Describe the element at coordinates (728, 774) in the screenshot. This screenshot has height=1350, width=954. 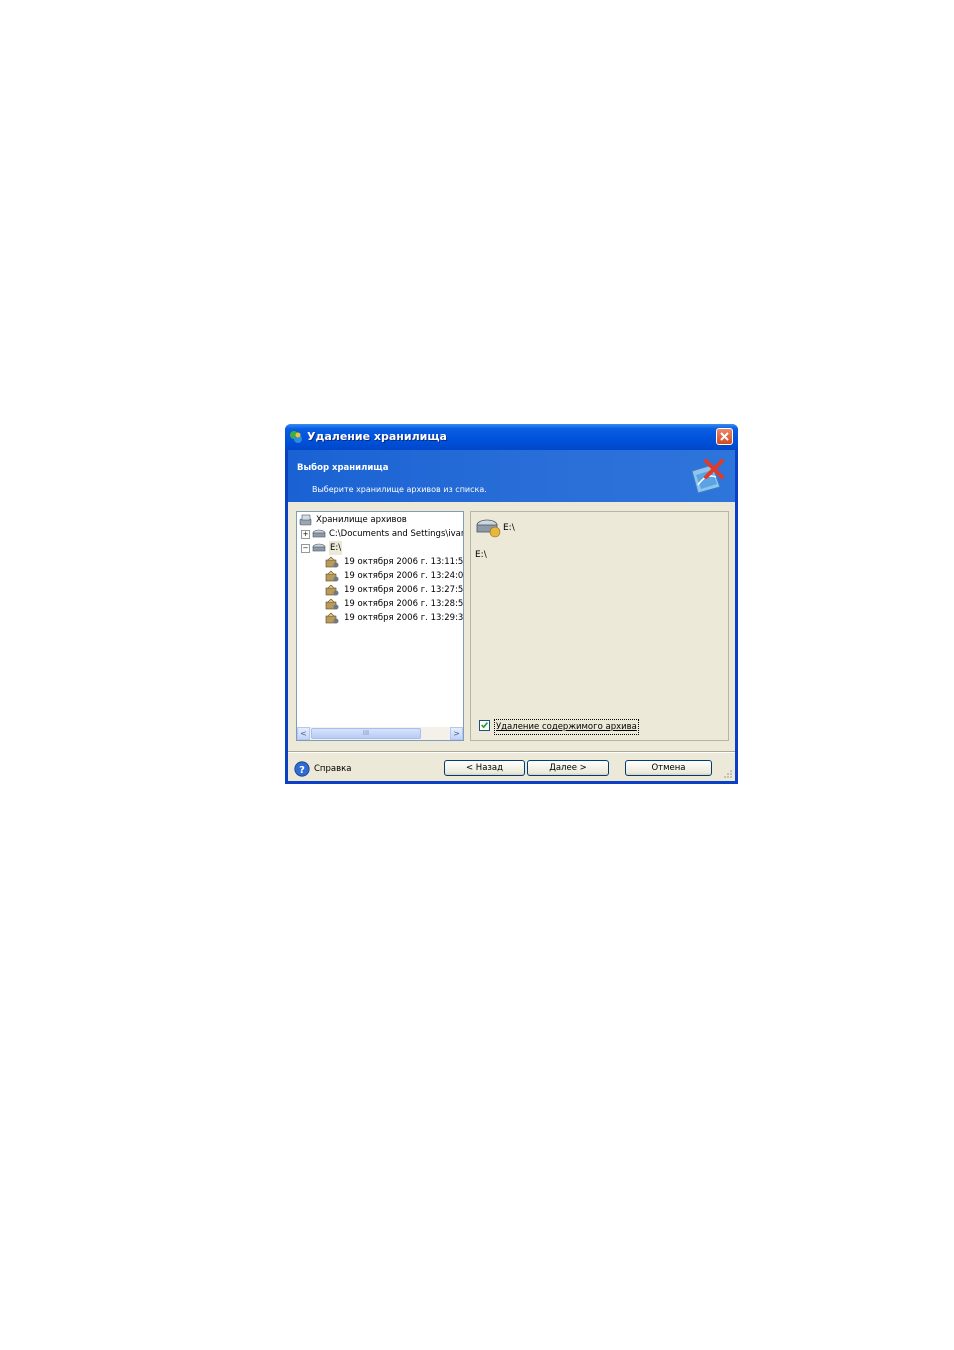
I see `resize-grip-icon` at that location.